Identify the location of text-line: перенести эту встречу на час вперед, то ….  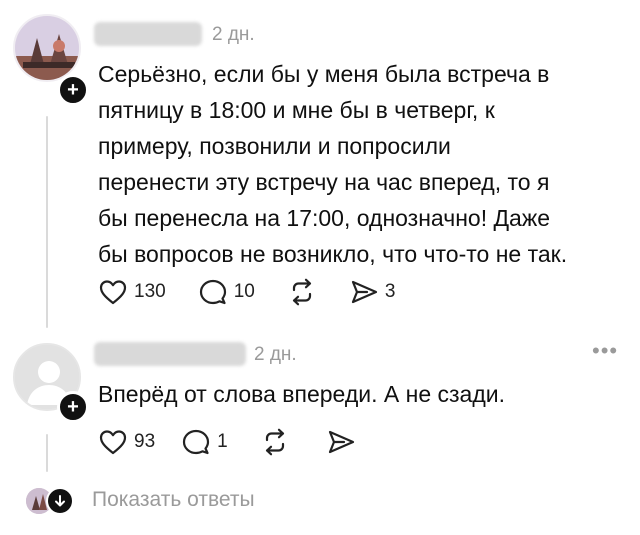
(324, 182).